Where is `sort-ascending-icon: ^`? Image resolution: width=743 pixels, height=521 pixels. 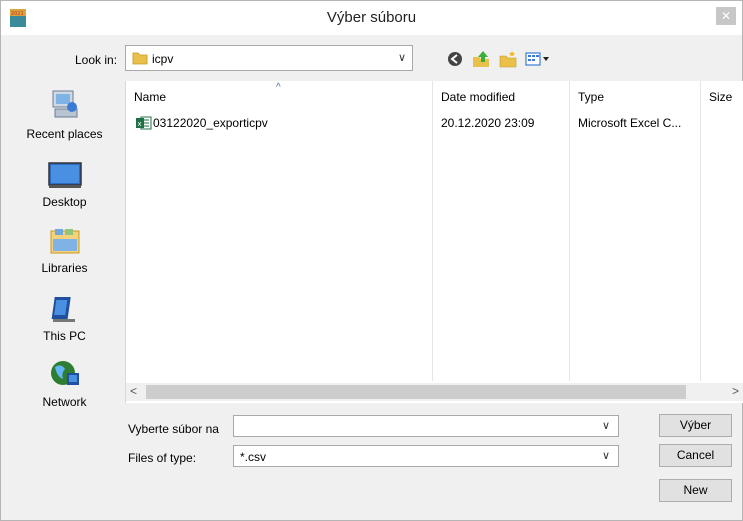 sort-ascending-icon: ^ is located at coordinates (278, 87).